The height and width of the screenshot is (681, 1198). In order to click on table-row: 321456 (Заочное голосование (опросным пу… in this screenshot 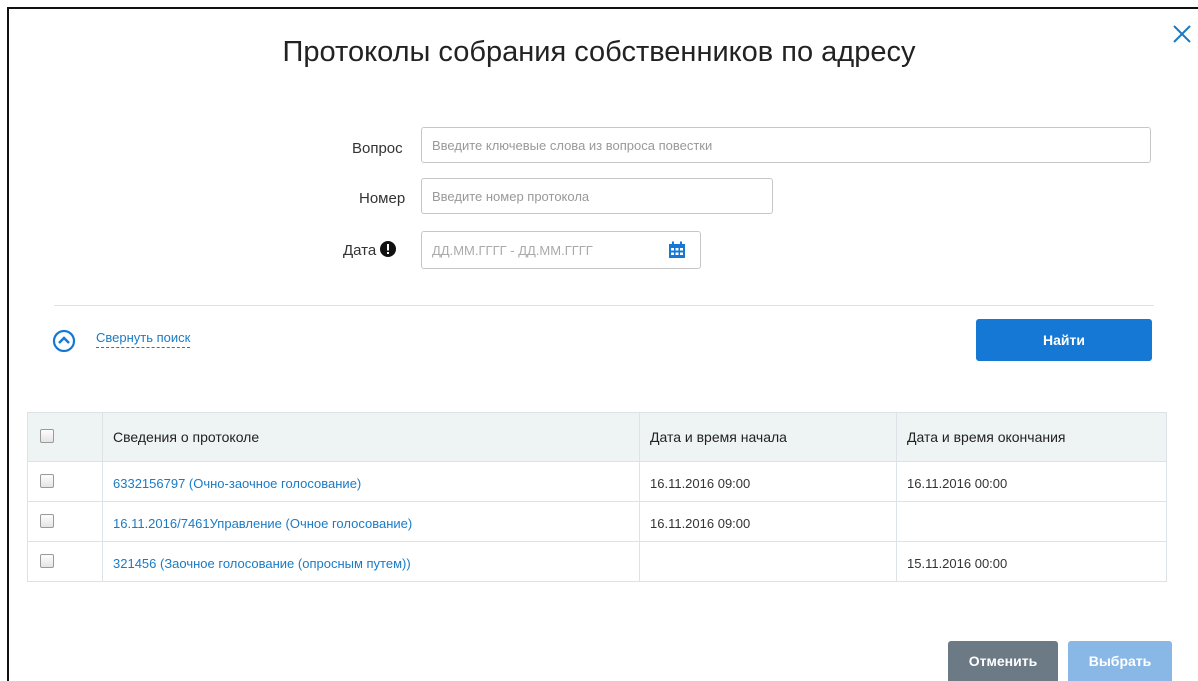, I will do `click(597, 561)`.